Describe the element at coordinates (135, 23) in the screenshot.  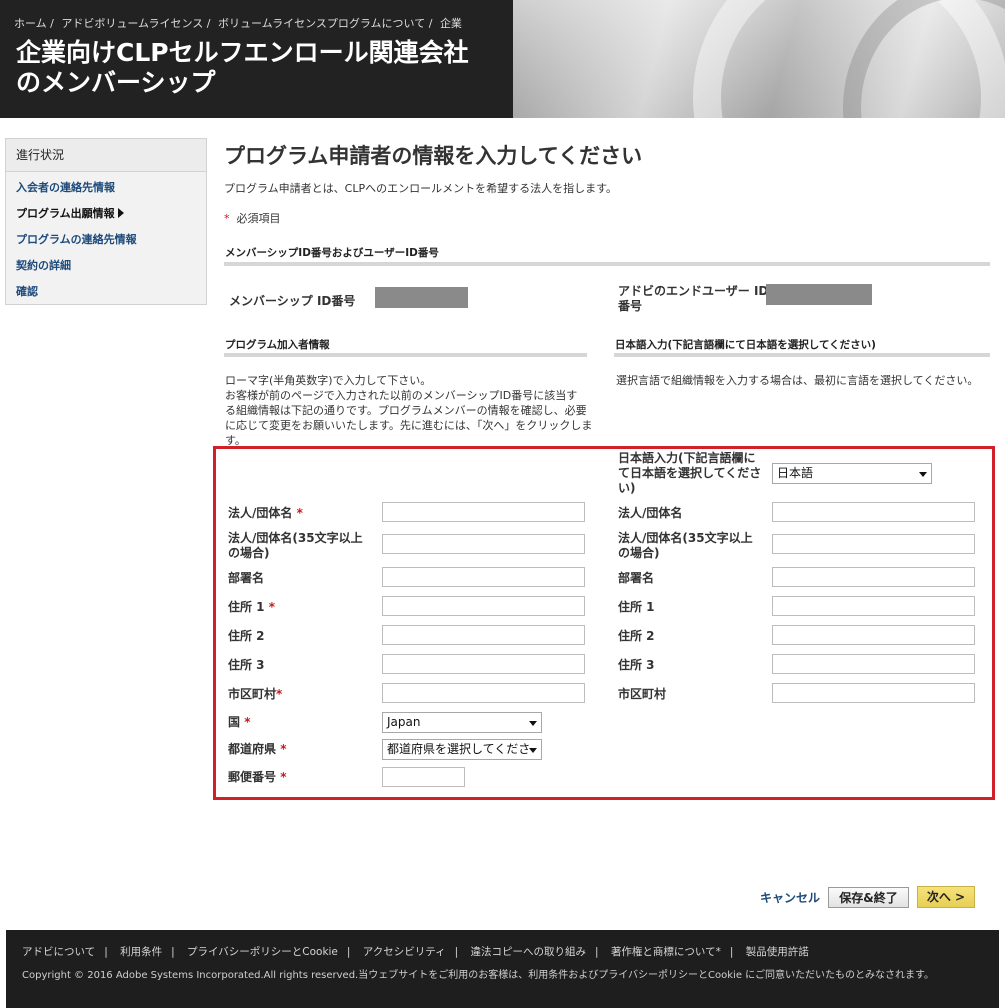
I see `breadcrumb-volume-licensing: アドビボリュームライセンス /` at that location.